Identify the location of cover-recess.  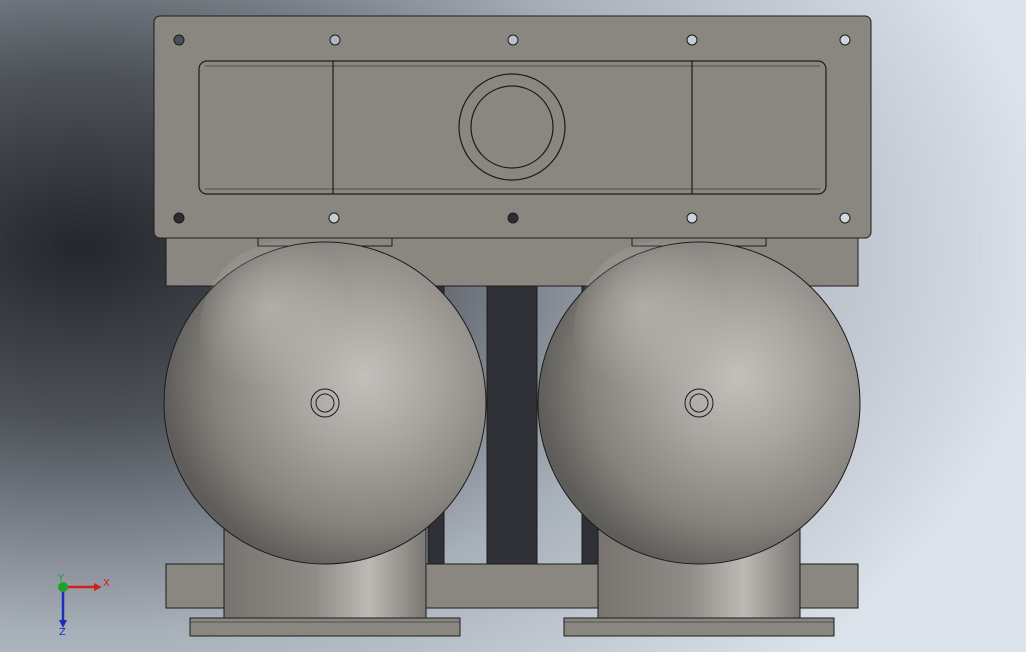
(512, 127).